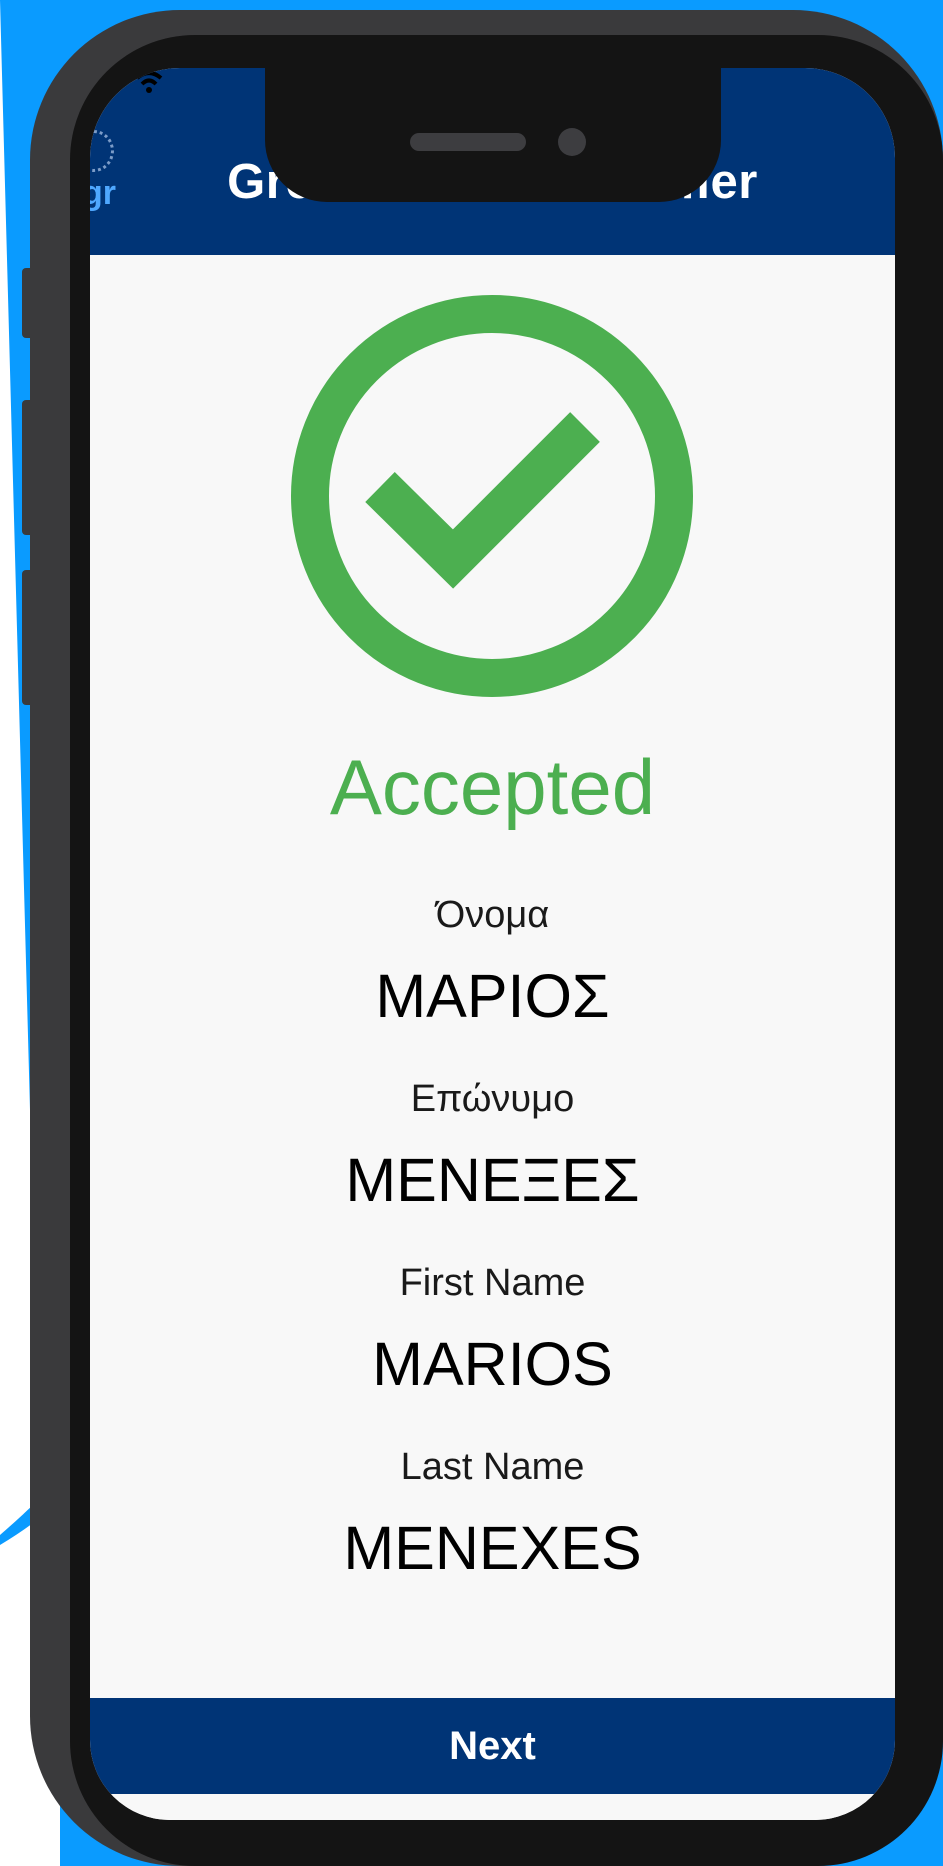  What do you see at coordinates (492, 996) in the screenshot?
I see `greek-first-name-value: ΜΑΡΙΟΣ` at bounding box center [492, 996].